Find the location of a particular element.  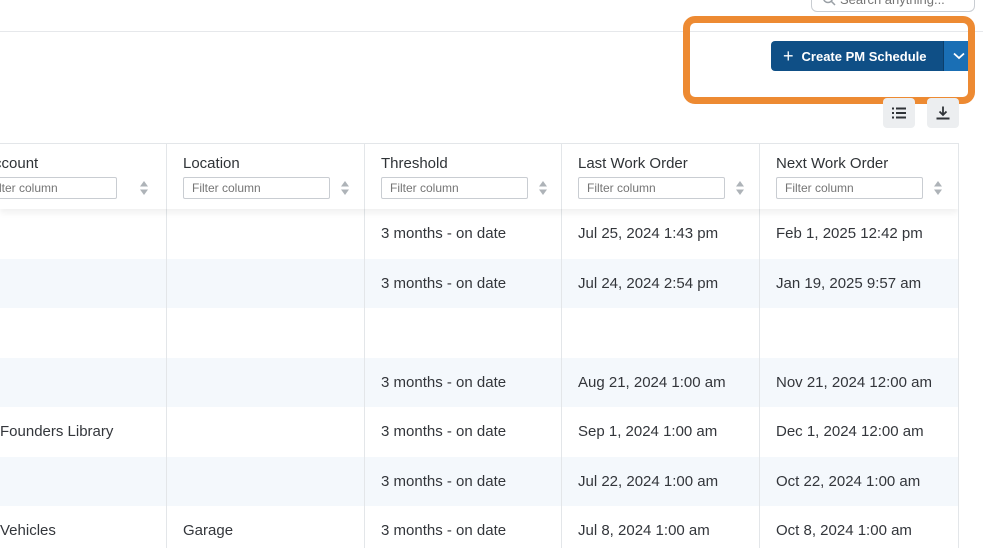

table-cell: Oct 8, 2024 1:00 am is located at coordinates (844, 531).